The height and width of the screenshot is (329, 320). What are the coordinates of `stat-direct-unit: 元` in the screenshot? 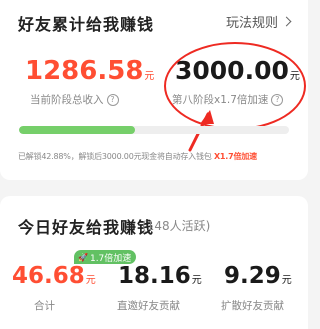 It's located at (196, 280).